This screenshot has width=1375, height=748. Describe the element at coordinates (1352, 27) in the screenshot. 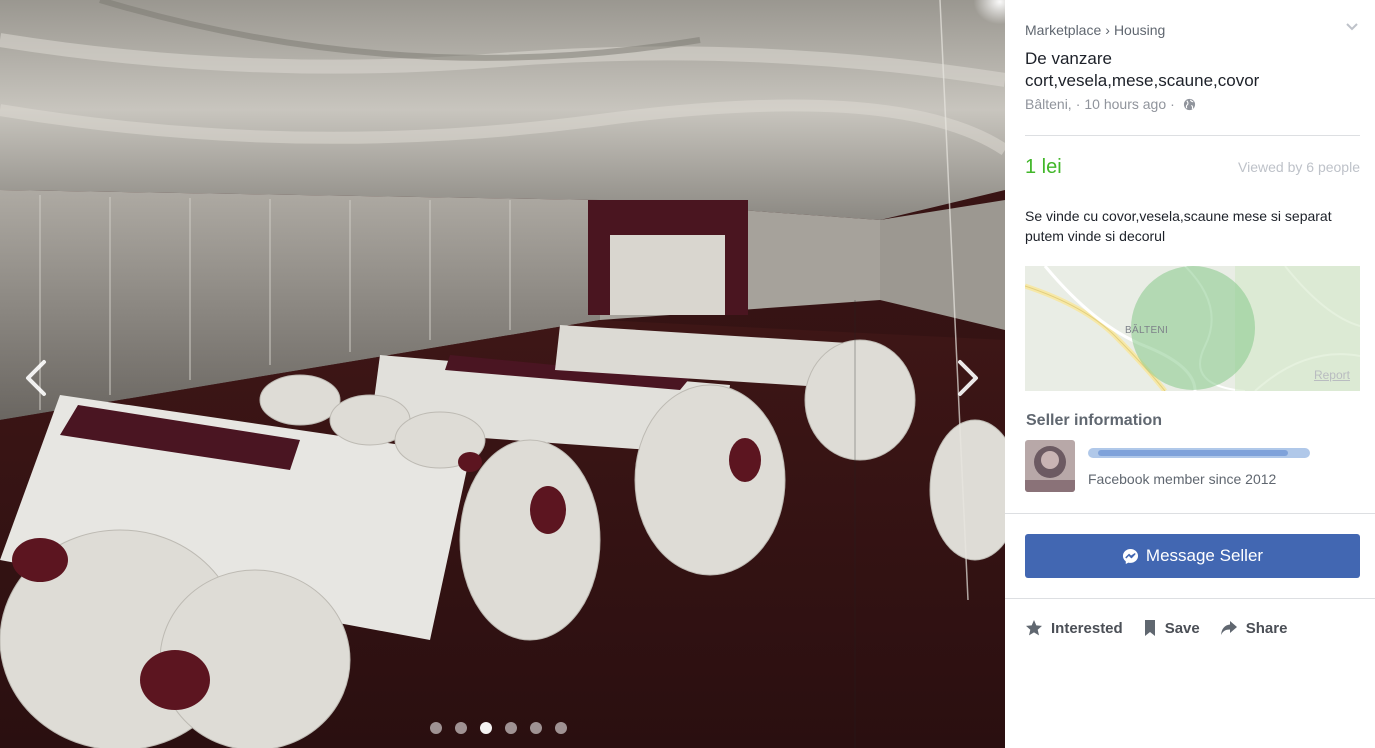

I see `chevron-down-icon` at that location.